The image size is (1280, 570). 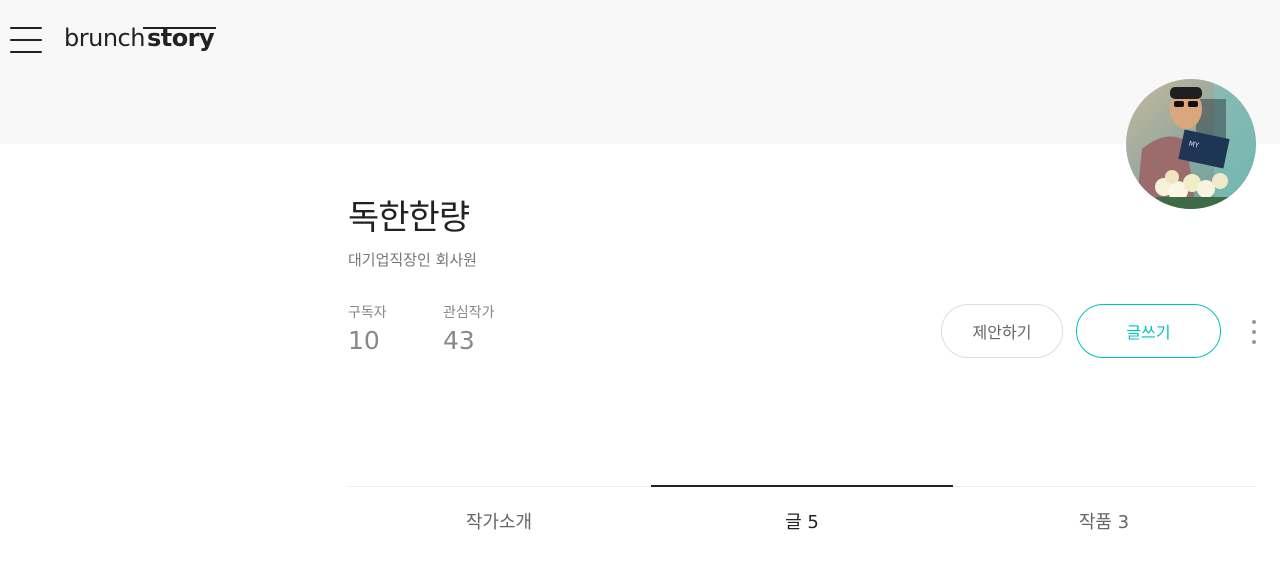 I want to click on vertical-ellipsis-icon, so click(x=1254, y=332).